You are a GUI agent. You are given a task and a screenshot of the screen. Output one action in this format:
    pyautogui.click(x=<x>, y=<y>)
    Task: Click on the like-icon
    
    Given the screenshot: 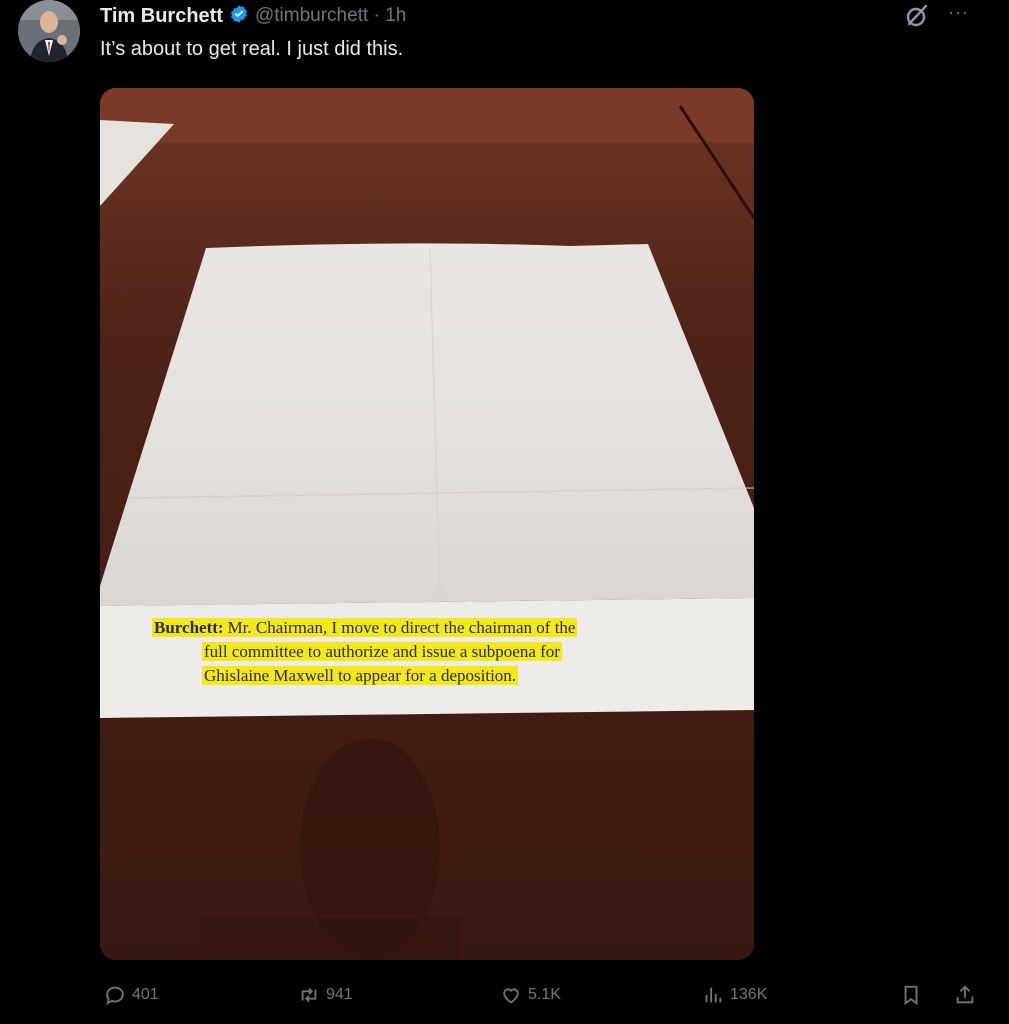 What is the action you would take?
    pyautogui.click(x=511, y=996)
    